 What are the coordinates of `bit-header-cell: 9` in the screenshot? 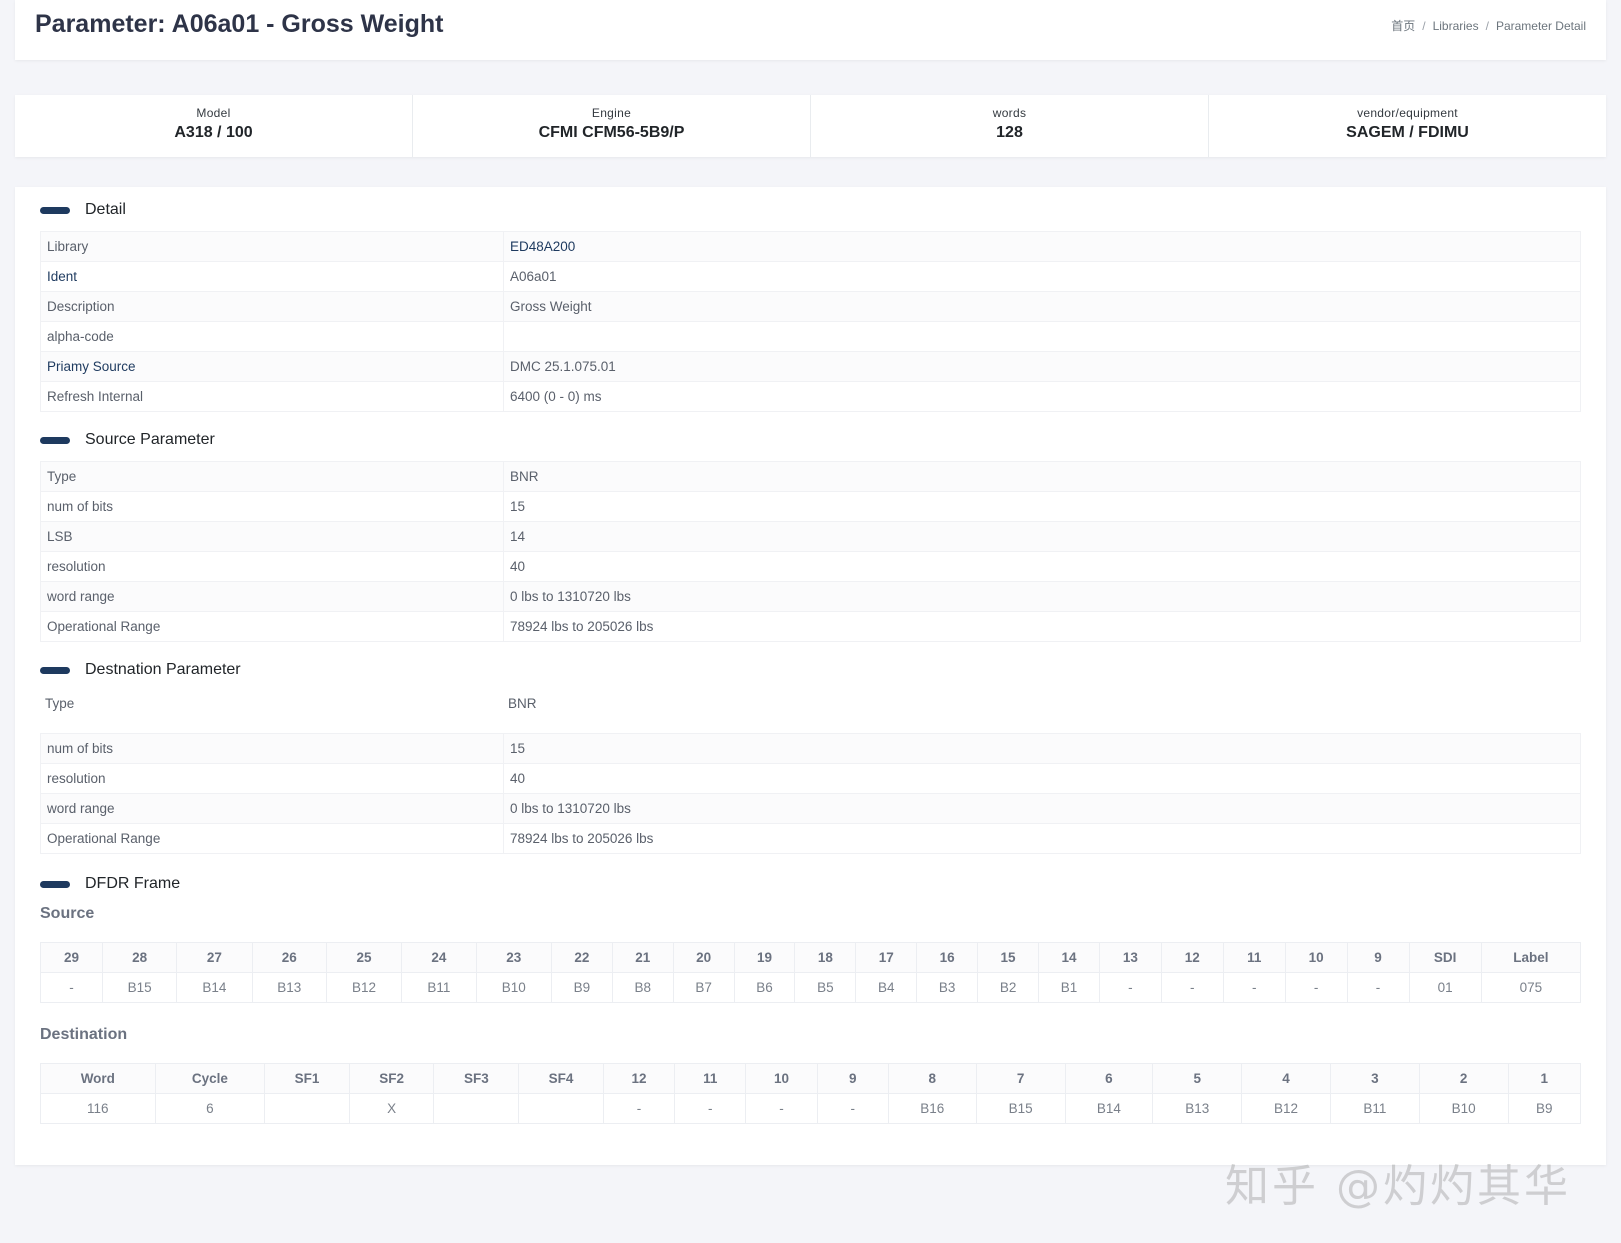 It's located at (852, 1078).